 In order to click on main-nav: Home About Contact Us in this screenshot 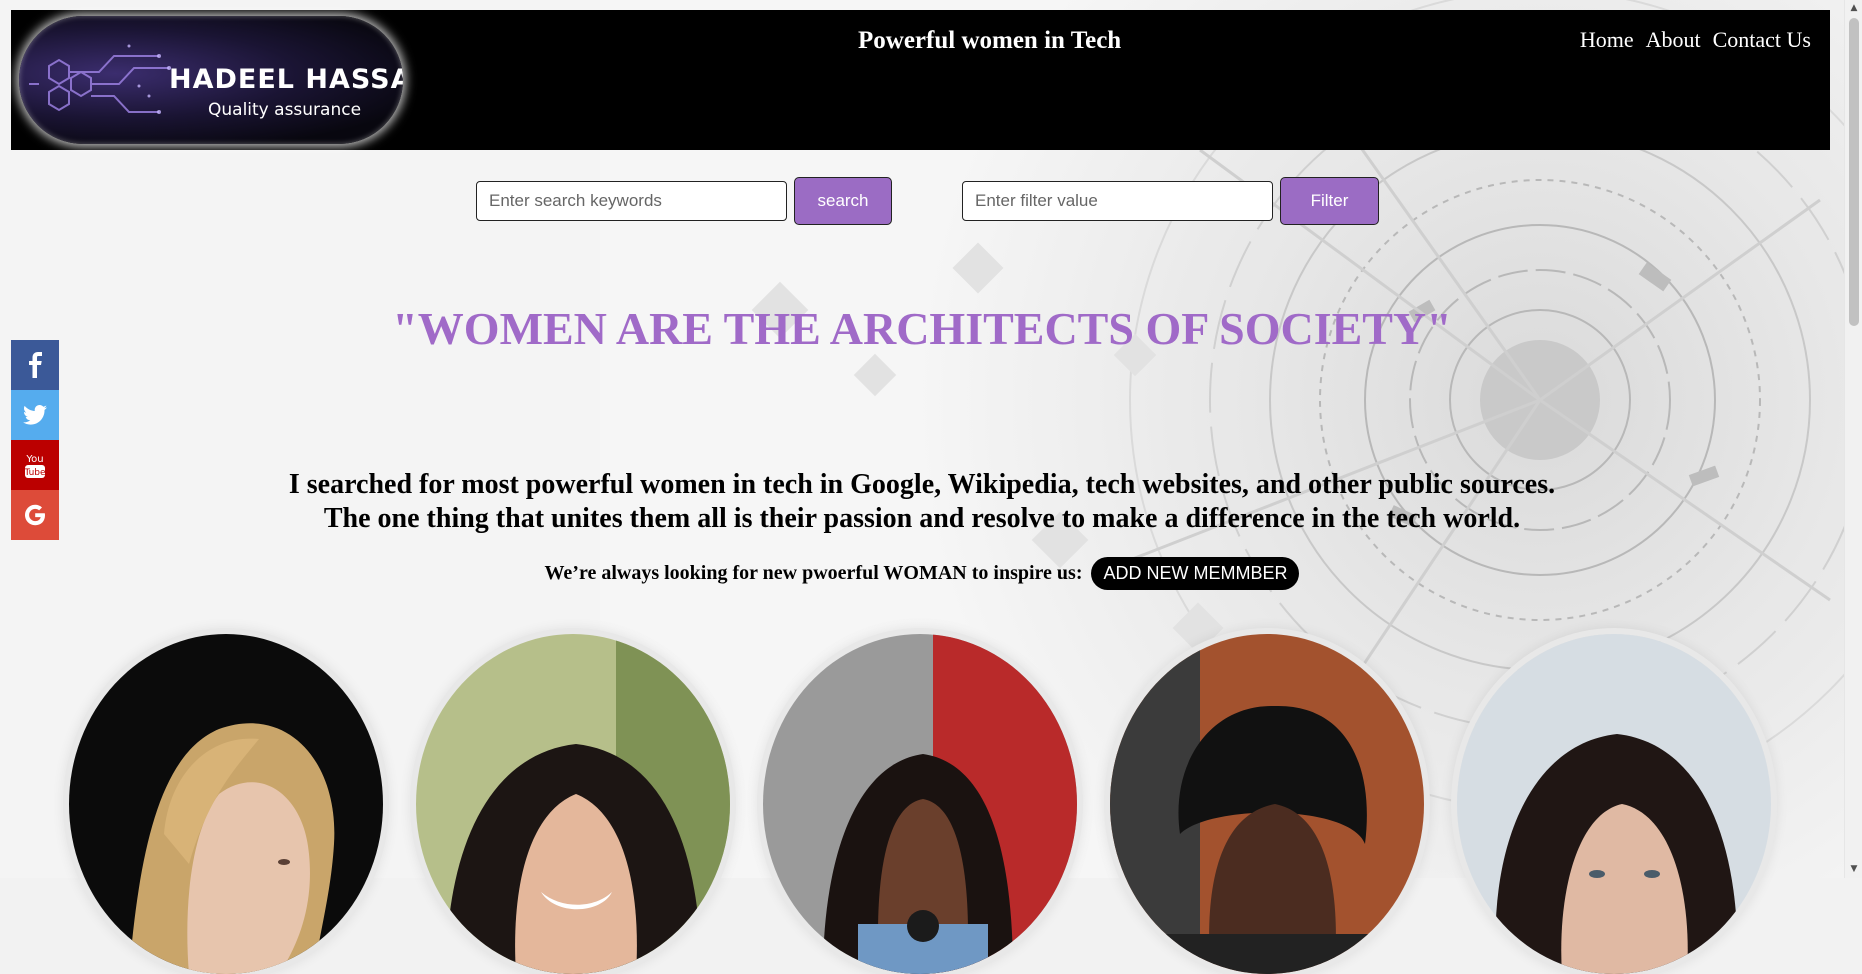, I will do `click(1695, 40)`.